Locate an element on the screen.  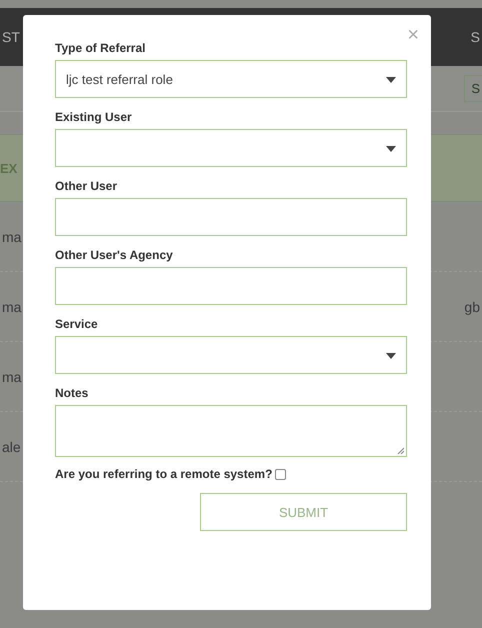
notes-field is located at coordinates (231, 431).